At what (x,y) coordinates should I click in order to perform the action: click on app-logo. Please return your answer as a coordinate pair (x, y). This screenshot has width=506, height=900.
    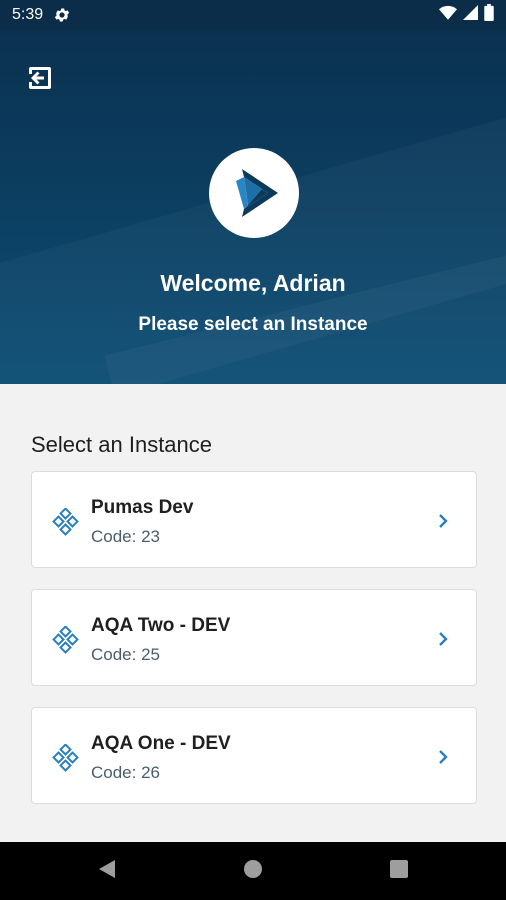
    Looking at the image, I should click on (254, 193).